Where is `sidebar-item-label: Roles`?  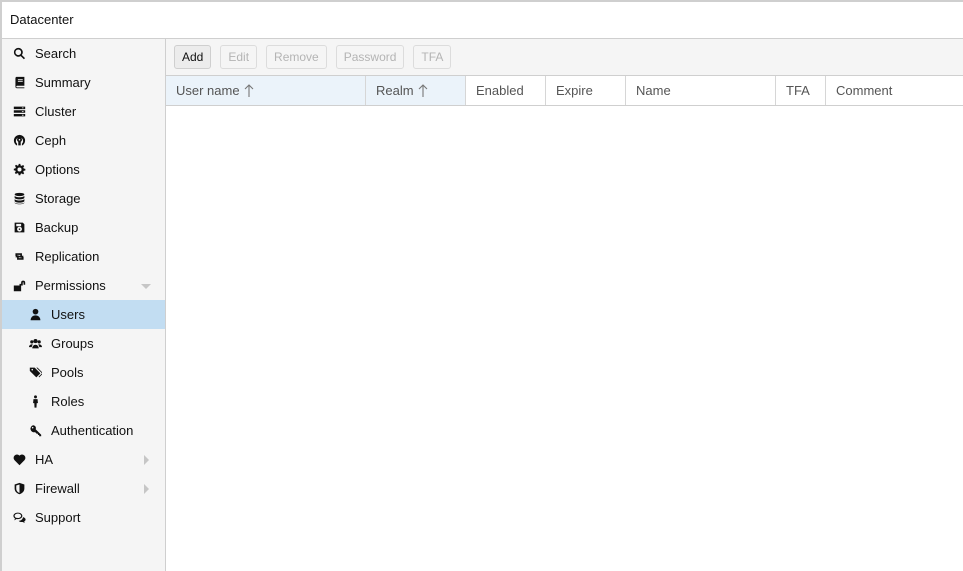
sidebar-item-label: Roles is located at coordinates (68, 401).